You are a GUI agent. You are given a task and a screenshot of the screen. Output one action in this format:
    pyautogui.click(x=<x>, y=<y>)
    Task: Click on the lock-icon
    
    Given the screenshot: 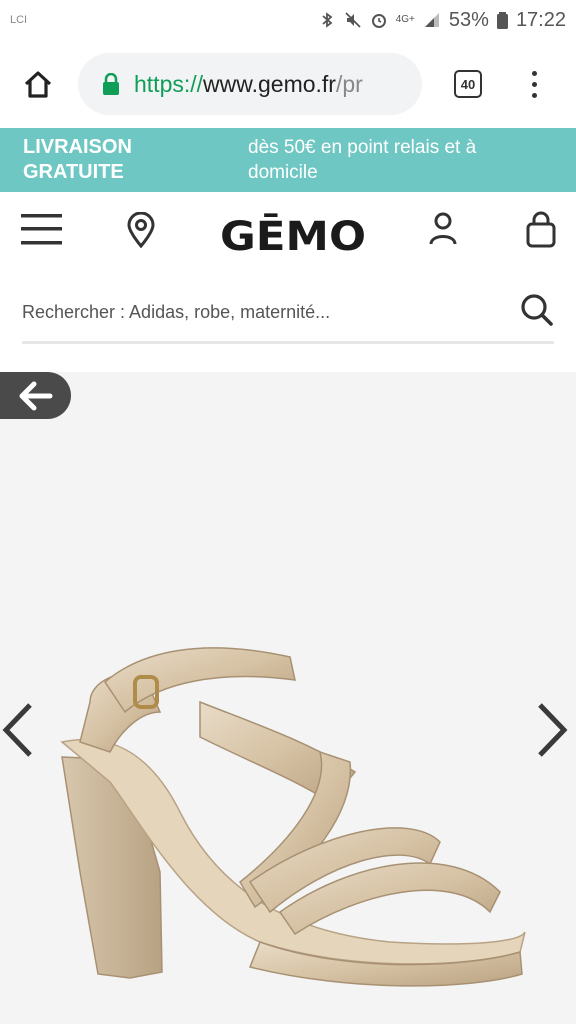 What is the action you would take?
    pyautogui.click(x=111, y=84)
    